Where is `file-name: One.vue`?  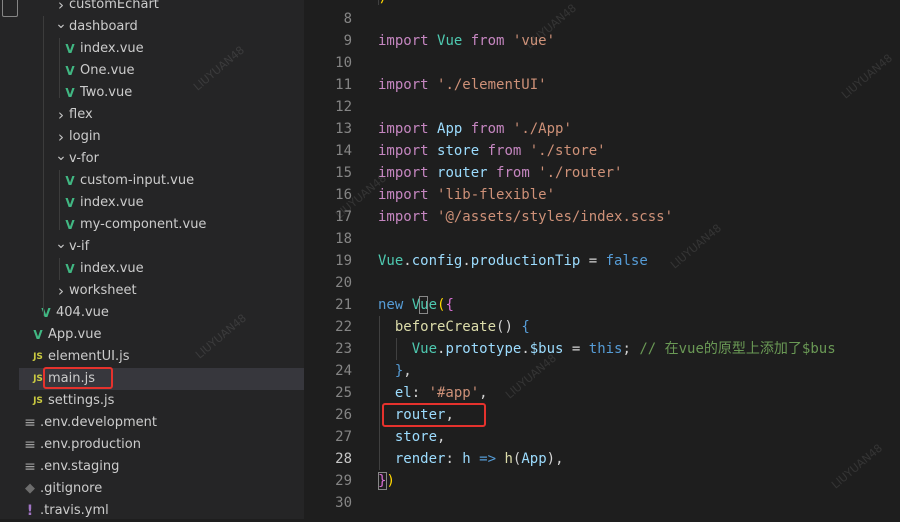
file-name: One.vue is located at coordinates (107, 70).